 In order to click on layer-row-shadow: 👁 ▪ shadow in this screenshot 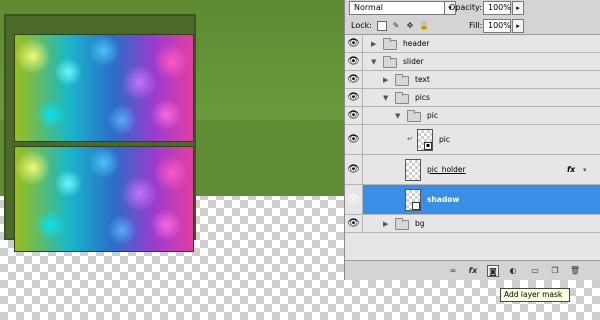, I will do `click(472, 200)`.